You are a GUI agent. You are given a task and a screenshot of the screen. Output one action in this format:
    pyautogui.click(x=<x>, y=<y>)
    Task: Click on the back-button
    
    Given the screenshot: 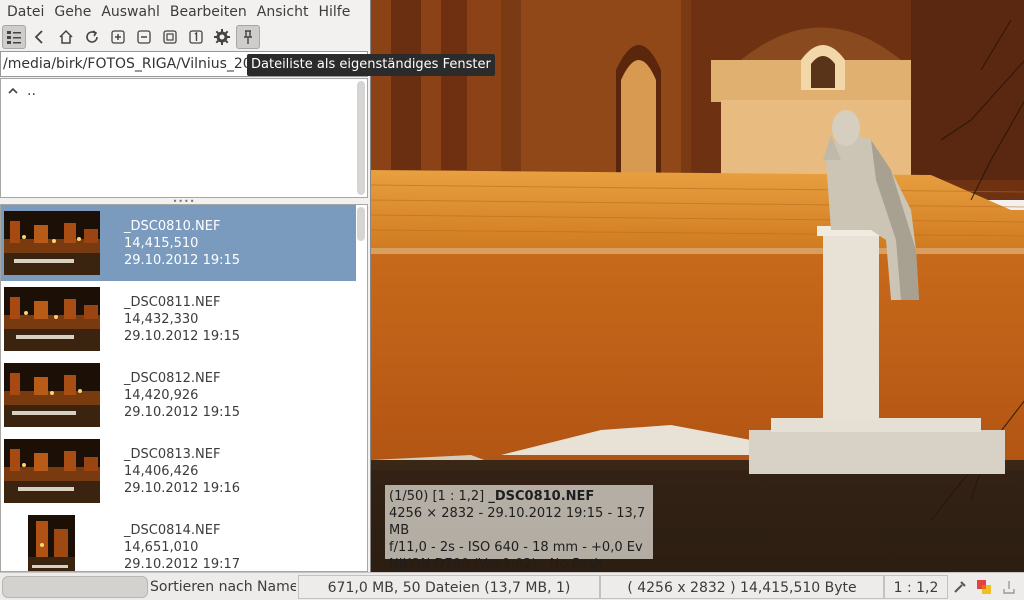 What is the action you would take?
    pyautogui.click(x=40, y=37)
    